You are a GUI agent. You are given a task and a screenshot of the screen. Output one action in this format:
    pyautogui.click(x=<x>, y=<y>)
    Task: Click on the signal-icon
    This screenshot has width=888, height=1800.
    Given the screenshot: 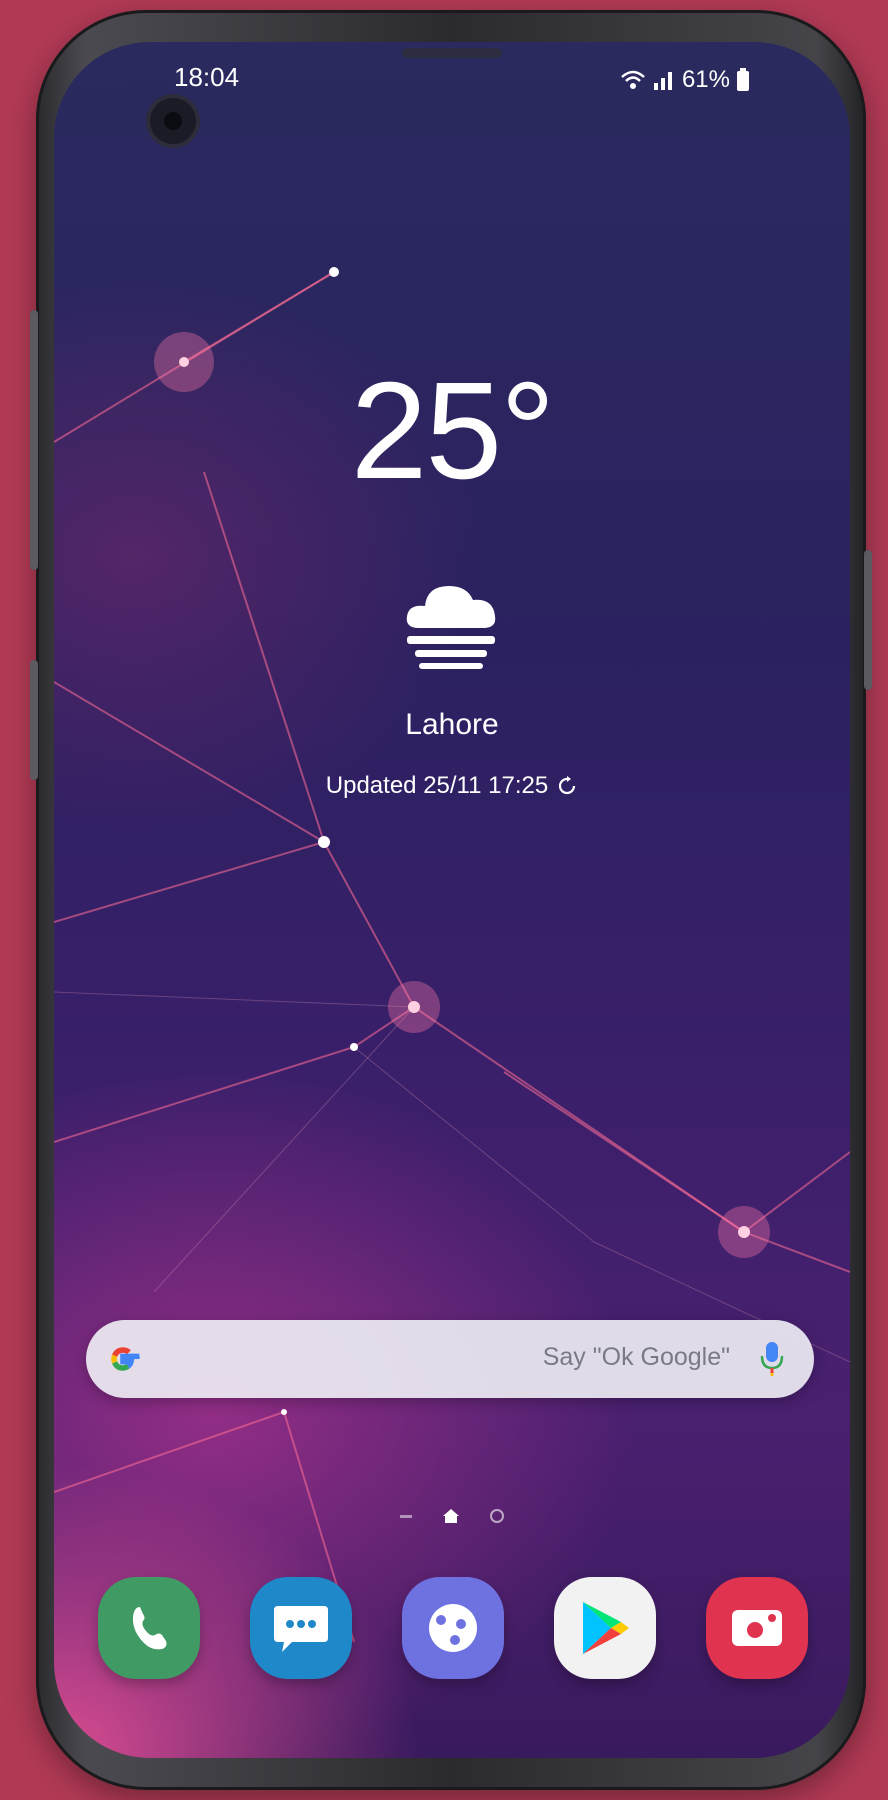 What is the action you would take?
    pyautogui.click(x=662, y=81)
    